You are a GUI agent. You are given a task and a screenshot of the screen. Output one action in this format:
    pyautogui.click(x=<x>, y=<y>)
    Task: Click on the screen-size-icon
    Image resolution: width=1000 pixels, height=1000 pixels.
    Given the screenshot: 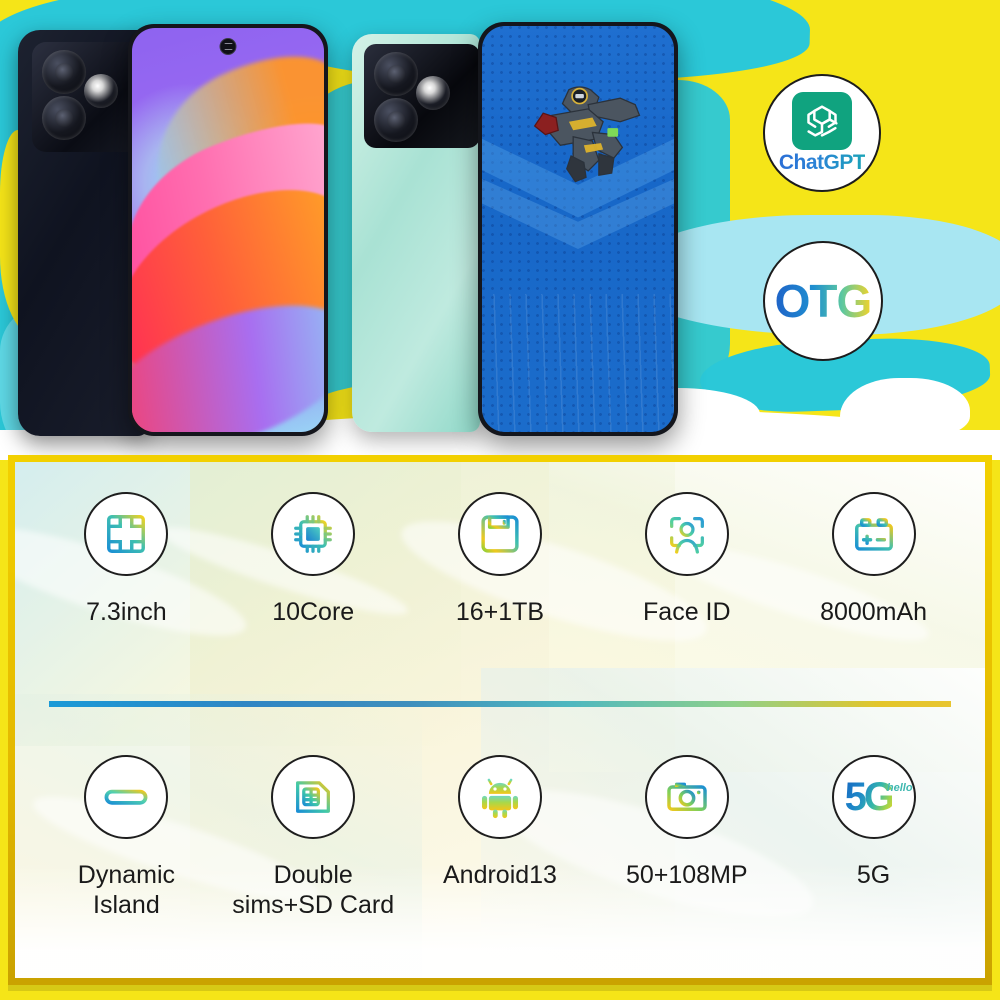 What is the action you would take?
    pyautogui.click(x=126, y=534)
    